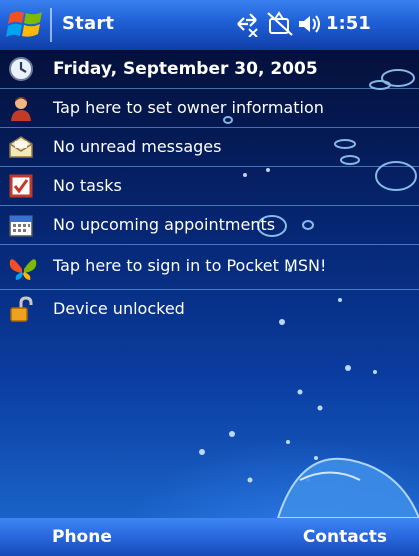 Image resolution: width=419 pixels, height=556 pixels. What do you see at coordinates (280, 26) in the screenshot?
I see `phone-off-icon` at bounding box center [280, 26].